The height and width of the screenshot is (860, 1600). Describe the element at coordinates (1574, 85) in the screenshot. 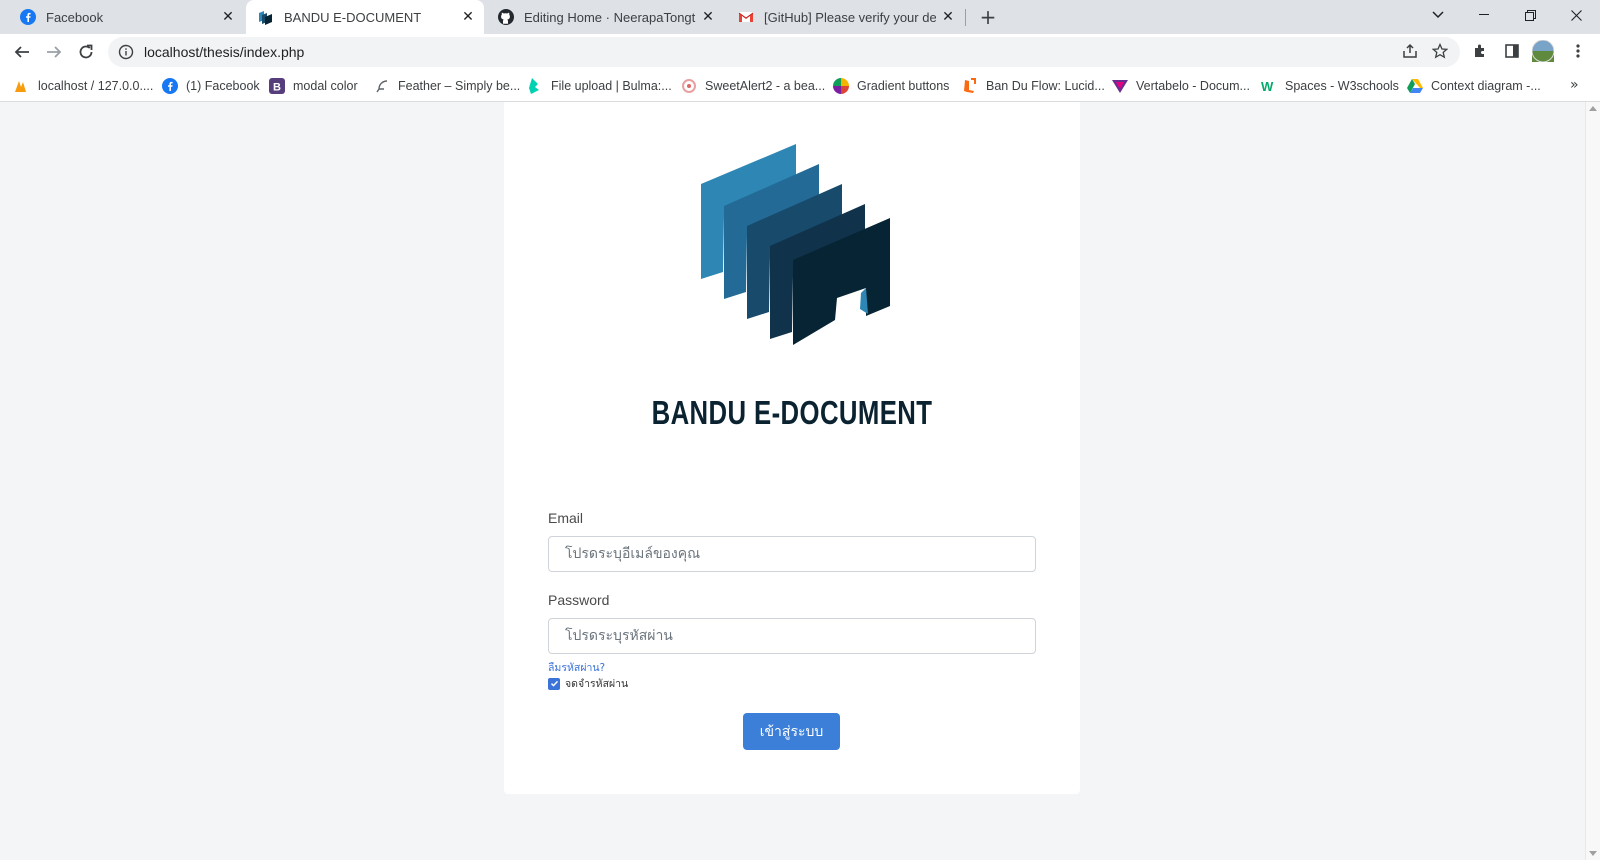

I see `chevron-double-right-icon: »` at that location.